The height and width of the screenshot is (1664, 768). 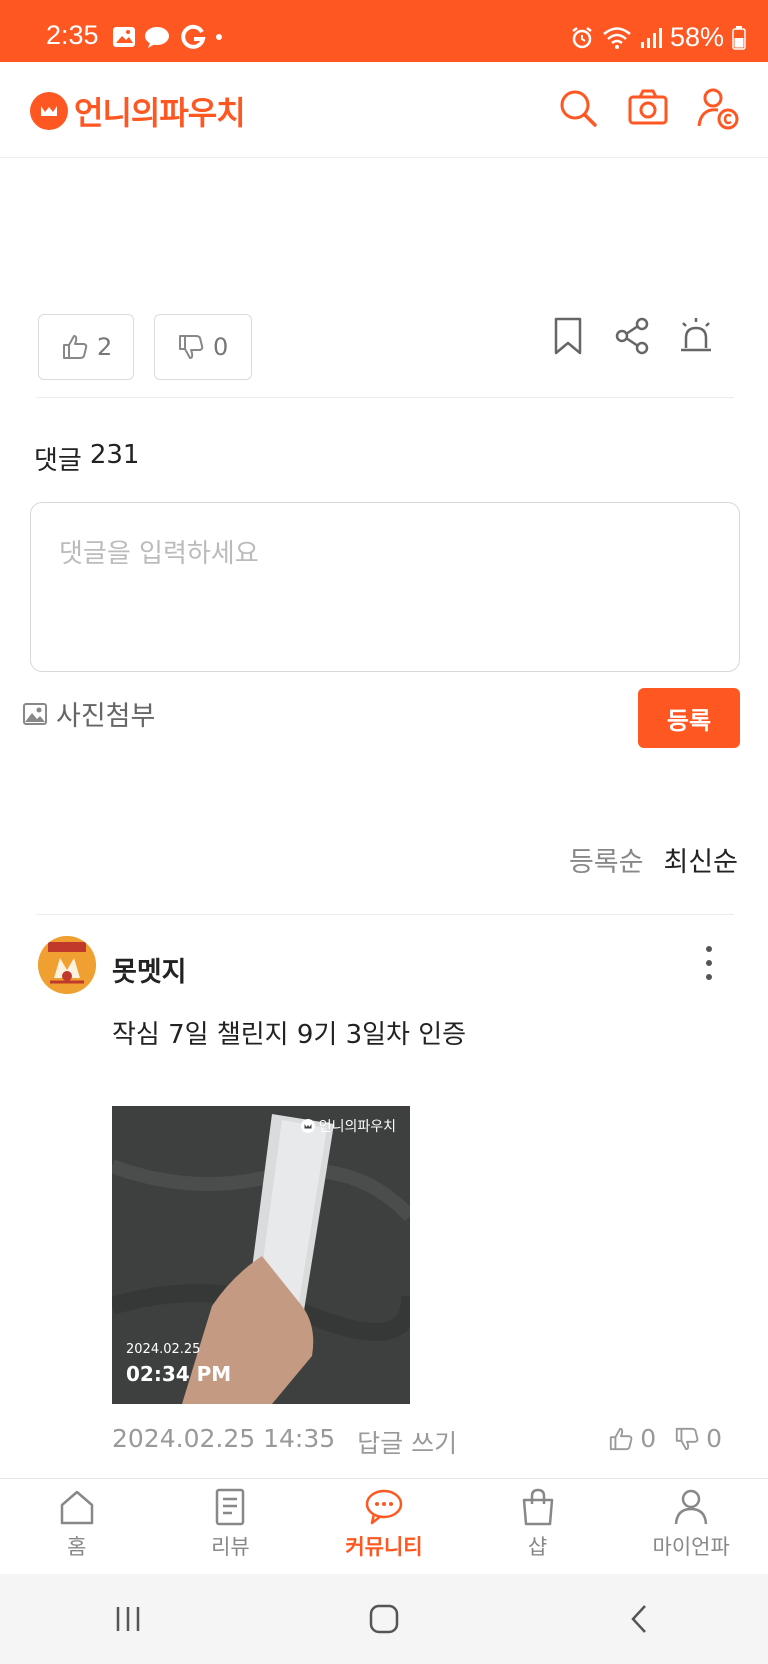 What do you see at coordinates (179, 1374) in the screenshot?
I see `photo-time: 02:34 PM` at bounding box center [179, 1374].